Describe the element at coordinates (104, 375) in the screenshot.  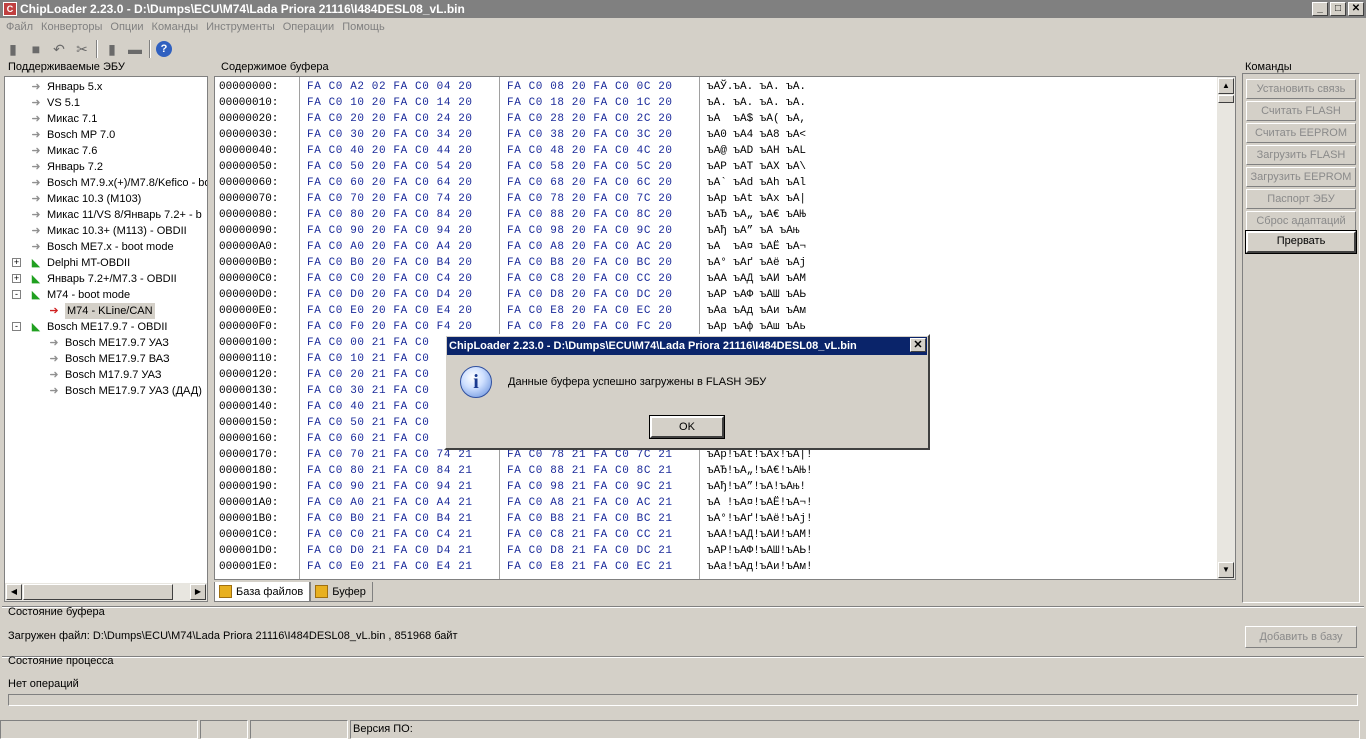
I see `tree-item: ➜ Bosch M17.9.7 УАЗ` at that location.